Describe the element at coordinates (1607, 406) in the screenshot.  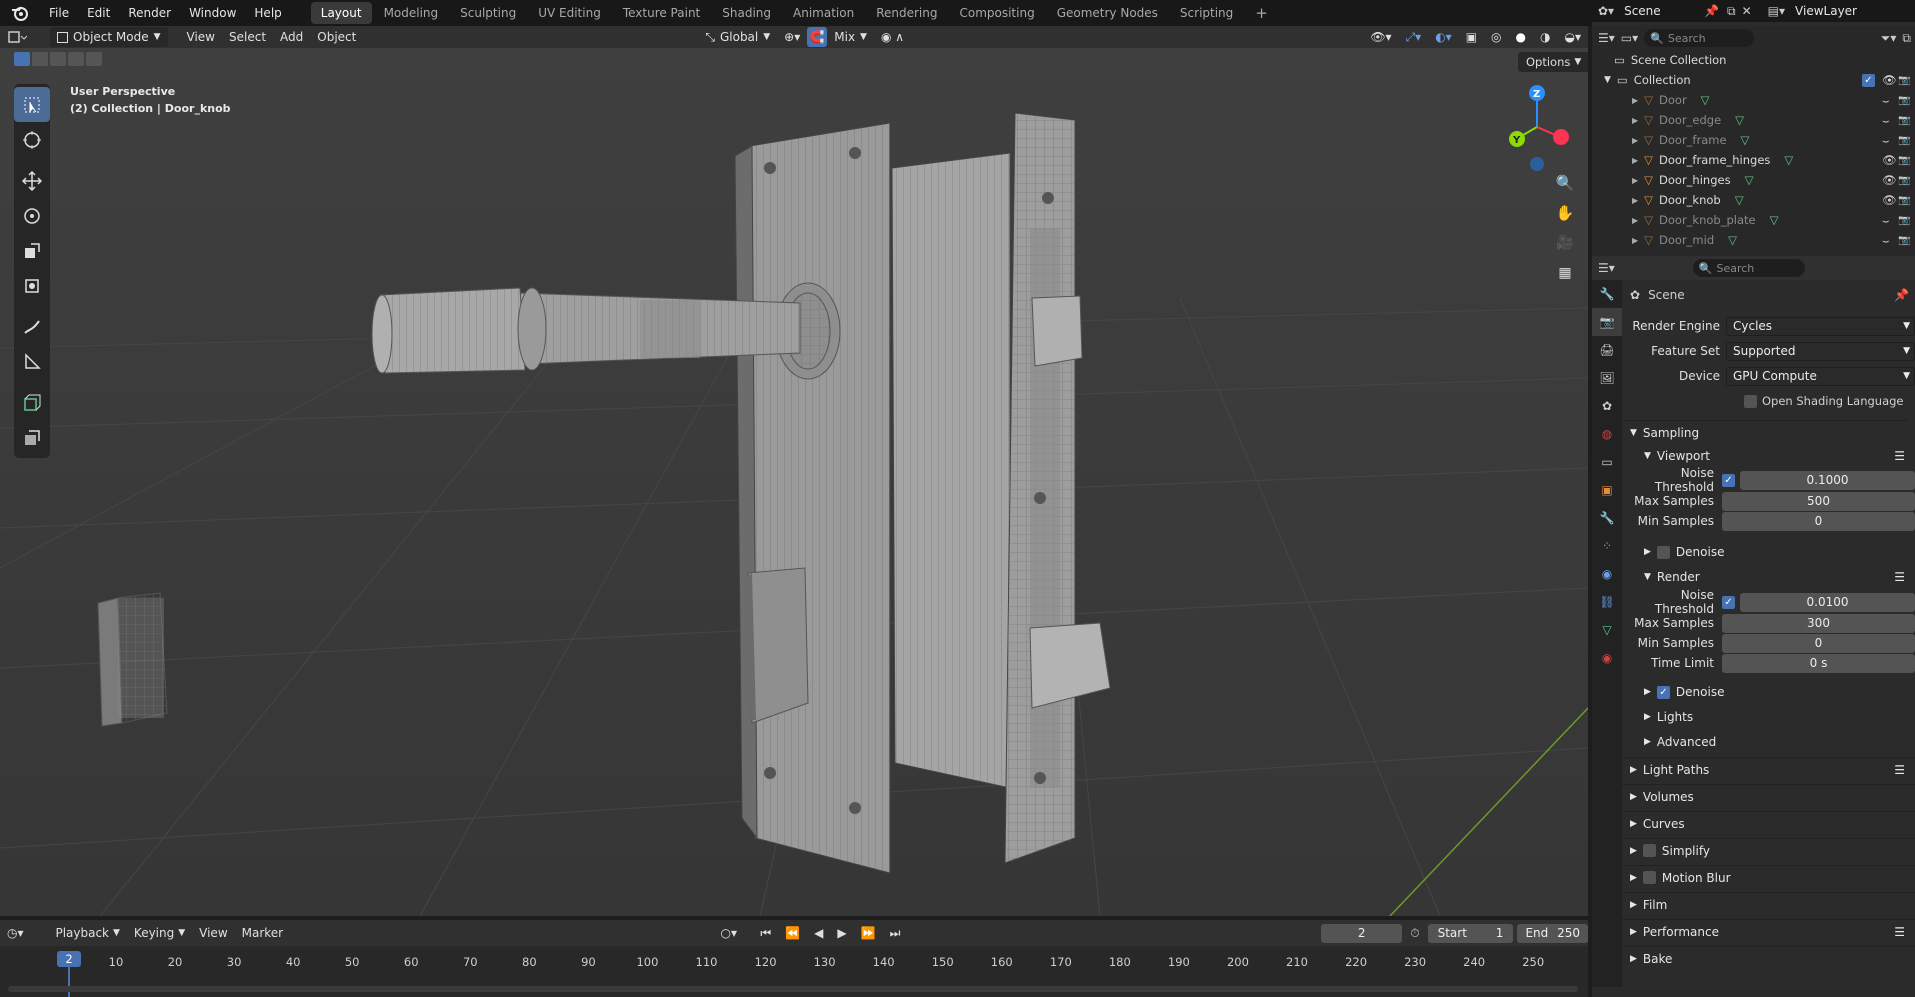
I see `scene-tab-icon: ✿` at that location.